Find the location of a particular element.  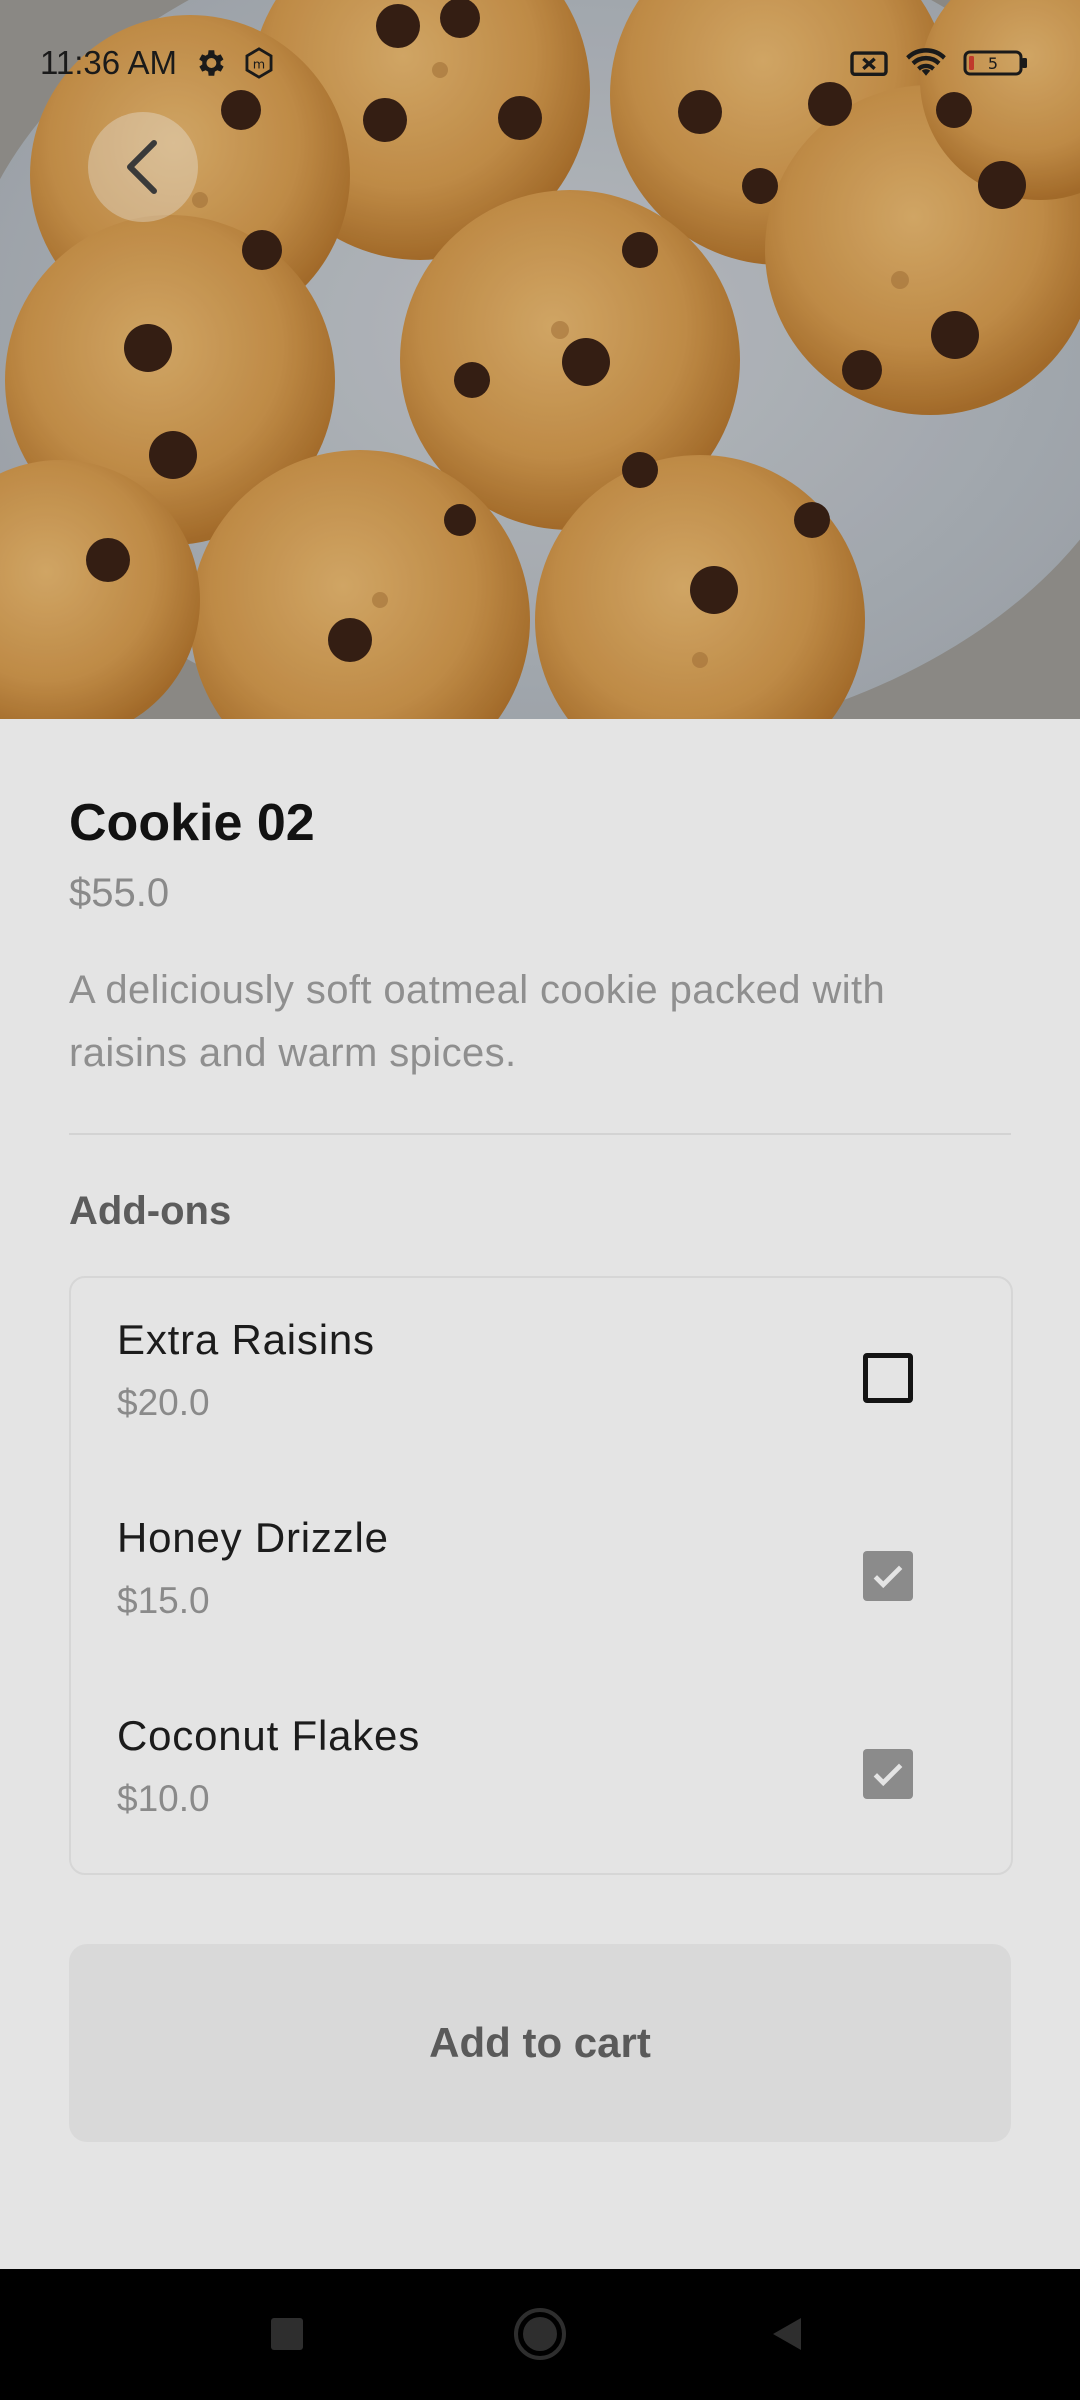

addon-row-honey-drizzle: Honey Drizzle $15.0 is located at coordinates (541, 1575).